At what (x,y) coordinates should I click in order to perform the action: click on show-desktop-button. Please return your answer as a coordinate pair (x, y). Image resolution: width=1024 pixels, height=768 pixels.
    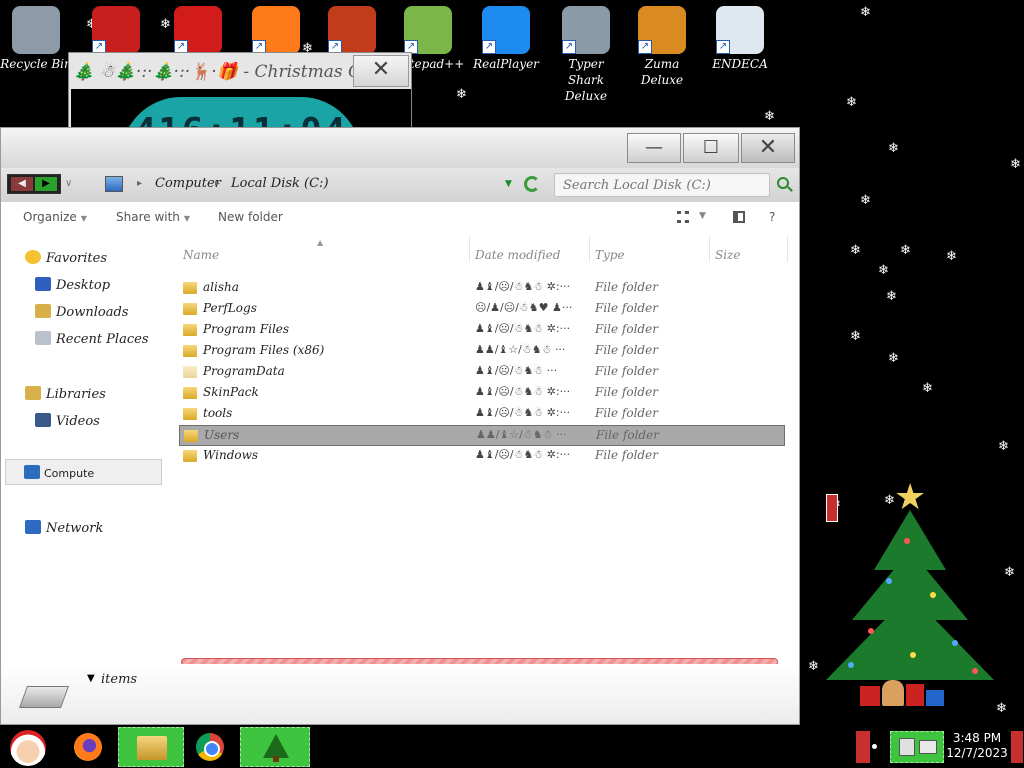
    Looking at the image, I should click on (1017, 747).